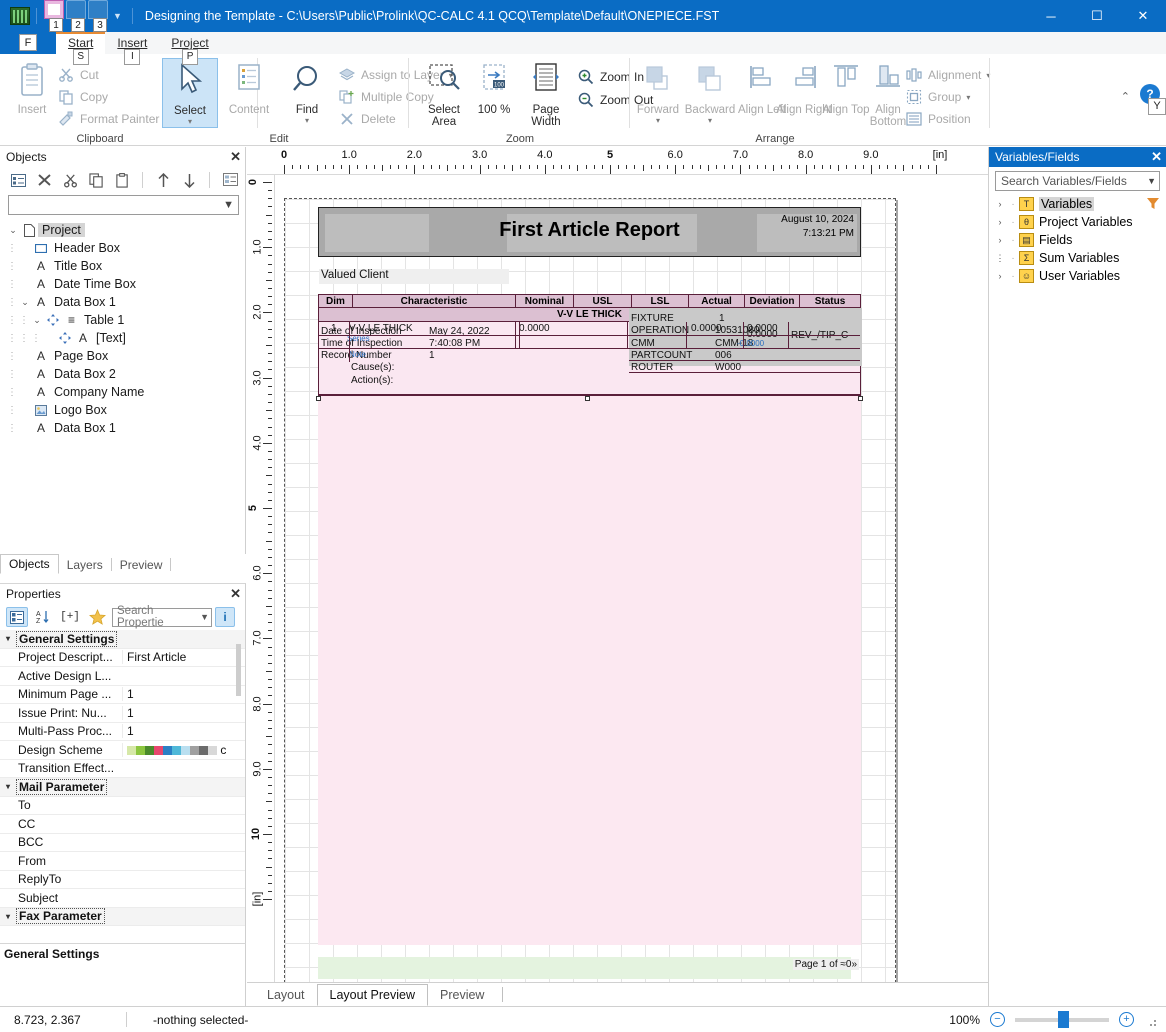  I want to click on variables-panel-close-icon: ✕, so click(1156, 157).